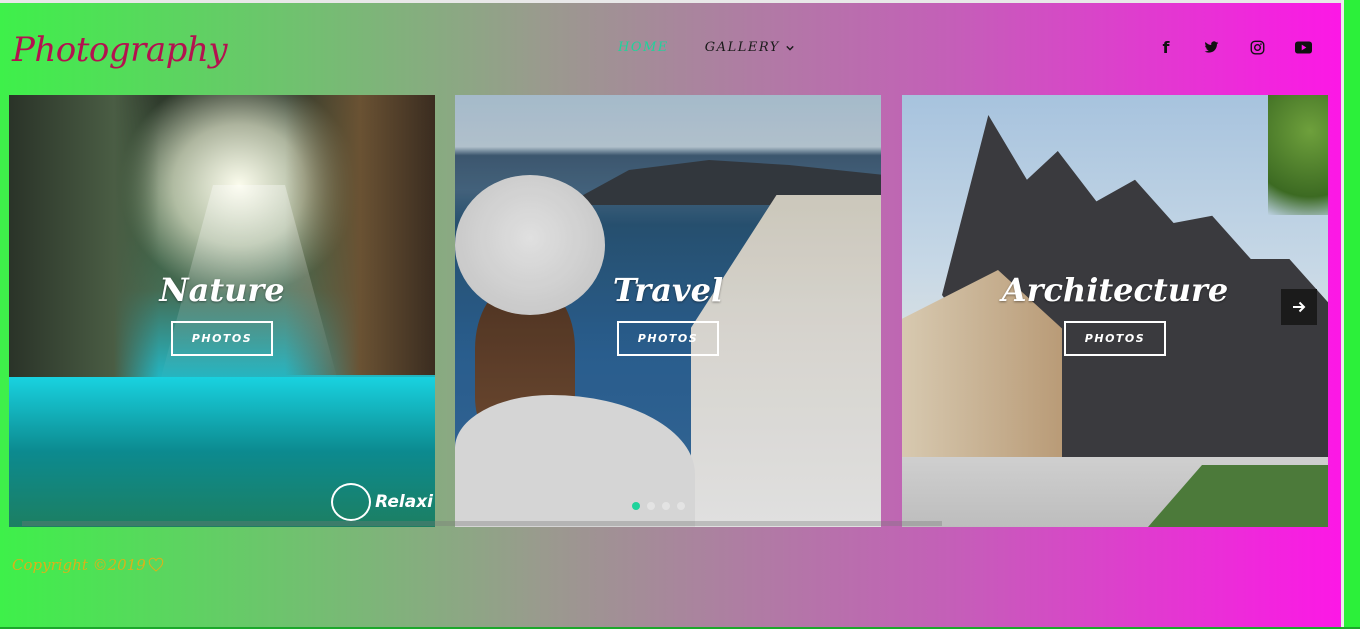 This screenshot has height=629, width=1360. Describe the element at coordinates (1166, 47) in the screenshot. I see `facebook-icon: f` at that location.